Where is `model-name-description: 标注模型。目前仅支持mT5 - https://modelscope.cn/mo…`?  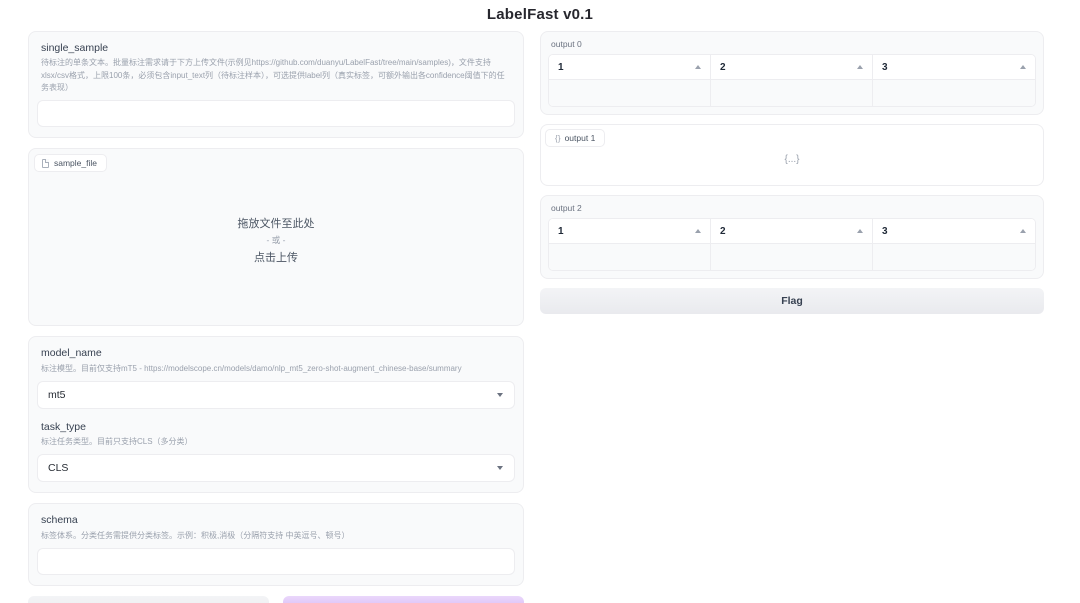 model-name-description: 标注模型。目前仅支持mT5 - https://modelscope.cn/mo… is located at coordinates (251, 368).